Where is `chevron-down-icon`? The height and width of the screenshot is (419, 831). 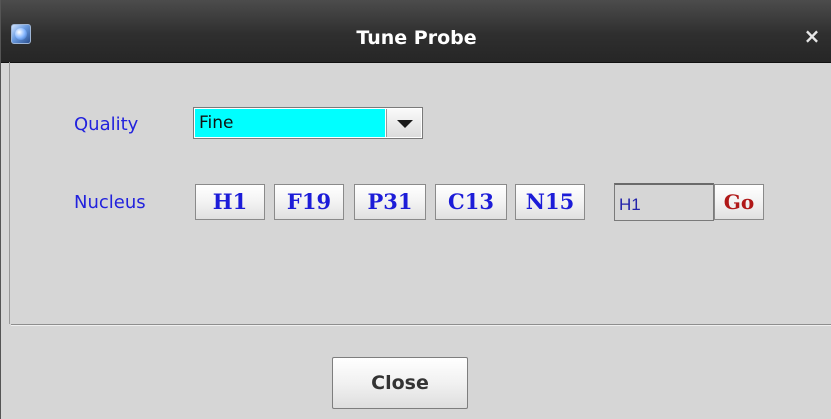 chevron-down-icon is located at coordinates (403, 123).